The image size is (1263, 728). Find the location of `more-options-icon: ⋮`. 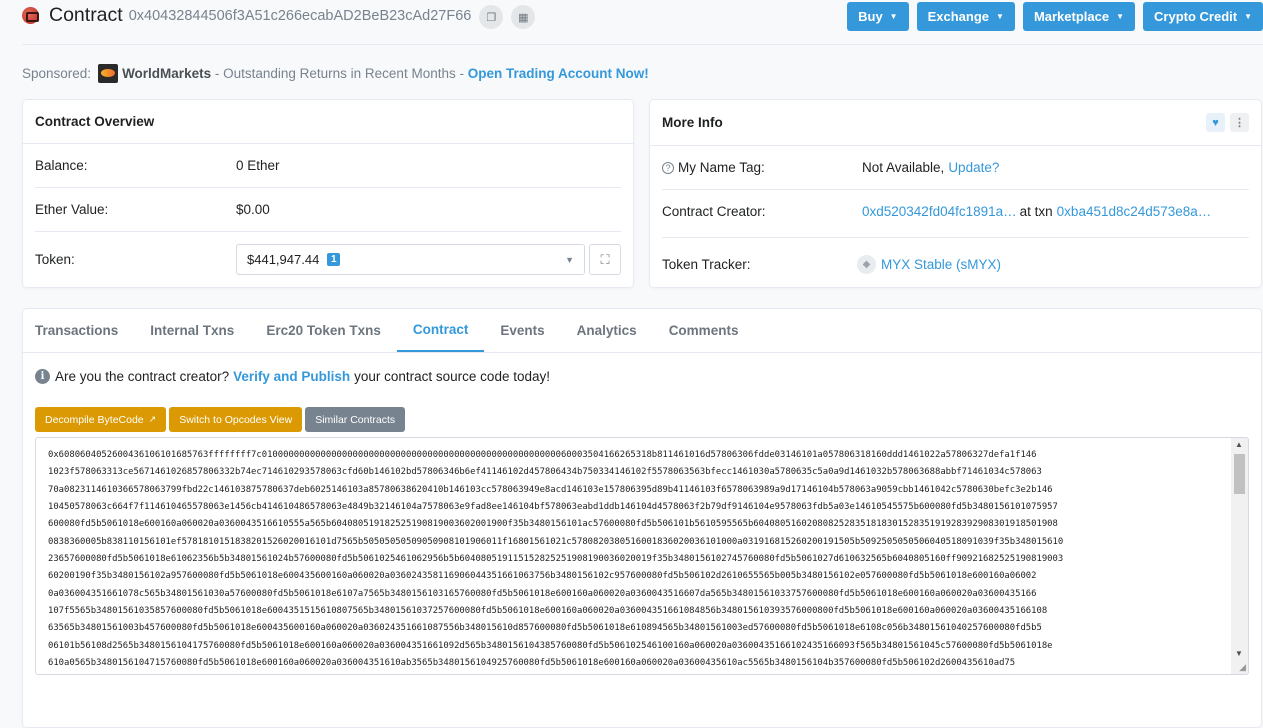

more-options-icon: ⋮ is located at coordinates (1239, 122).